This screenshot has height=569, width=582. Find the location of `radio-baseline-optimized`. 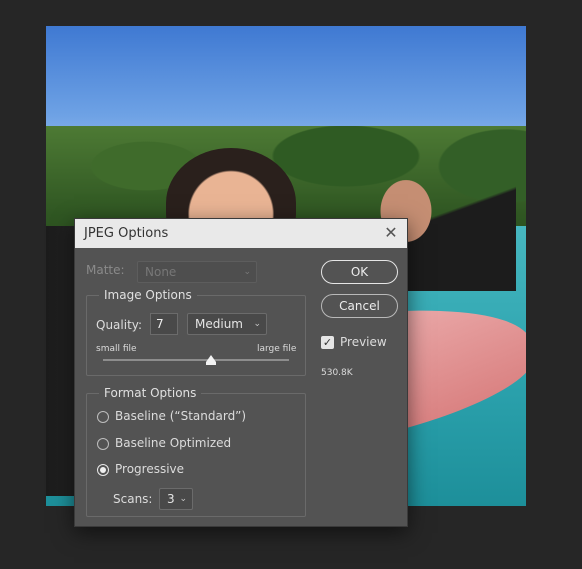

radio-baseline-optimized is located at coordinates (103, 444).